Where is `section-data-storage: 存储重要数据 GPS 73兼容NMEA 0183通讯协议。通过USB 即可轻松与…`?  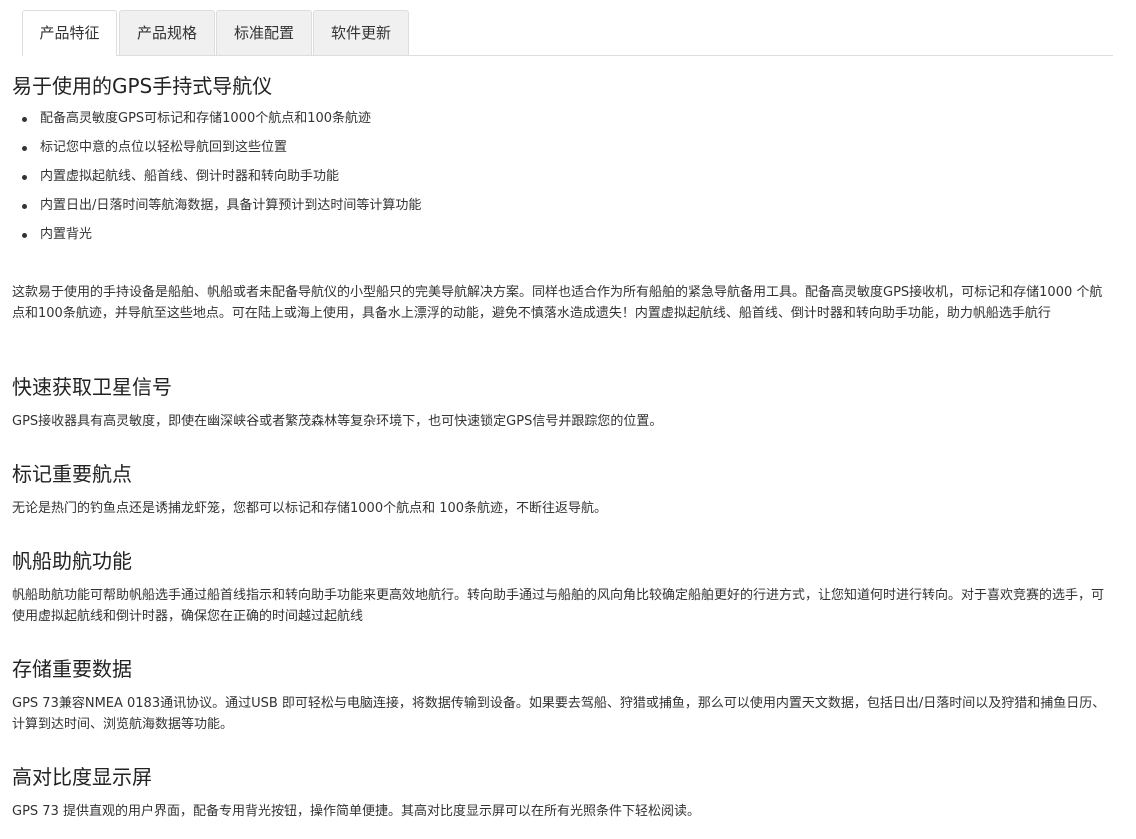
section-data-storage: 存储重要数据 GPS 73兼容NMEA 0183通讯协议。通过USB 即可轻松与… is located at coordinates (563, 695).